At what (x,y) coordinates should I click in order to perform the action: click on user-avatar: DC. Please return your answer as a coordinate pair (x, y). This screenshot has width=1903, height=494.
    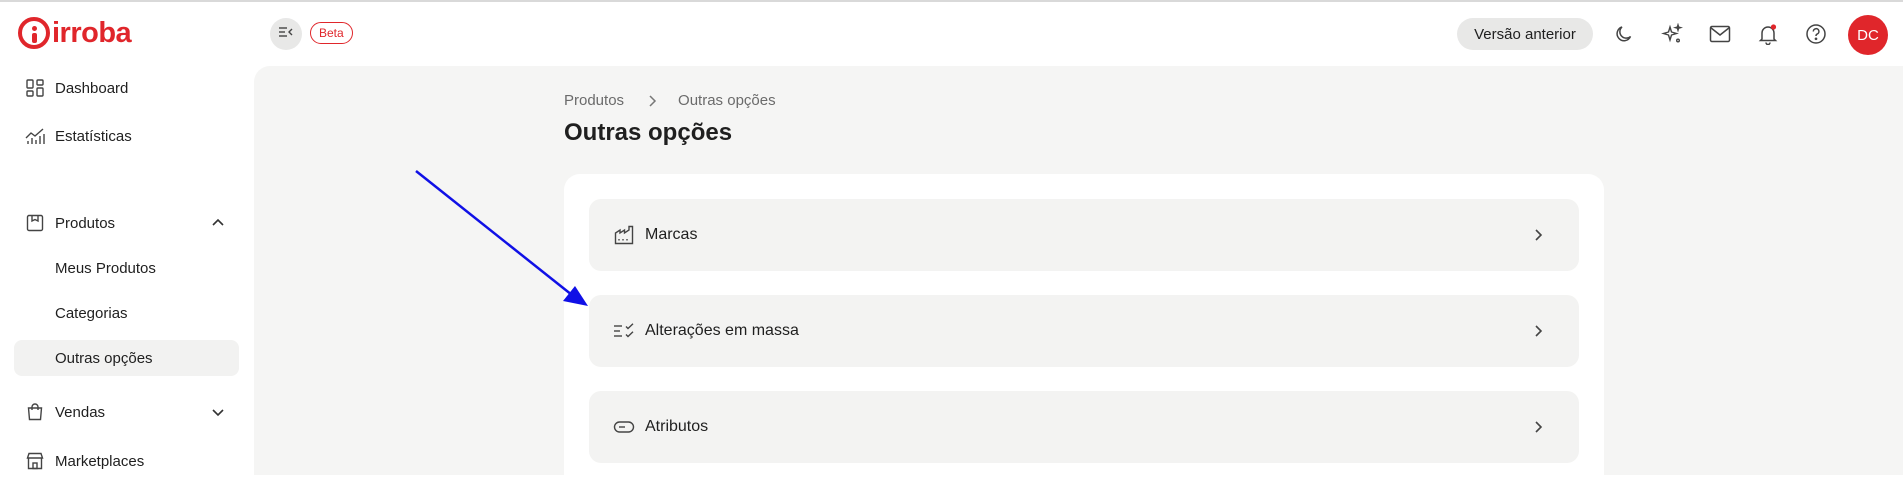
    Looking at the image, I should click on (1868, 35).